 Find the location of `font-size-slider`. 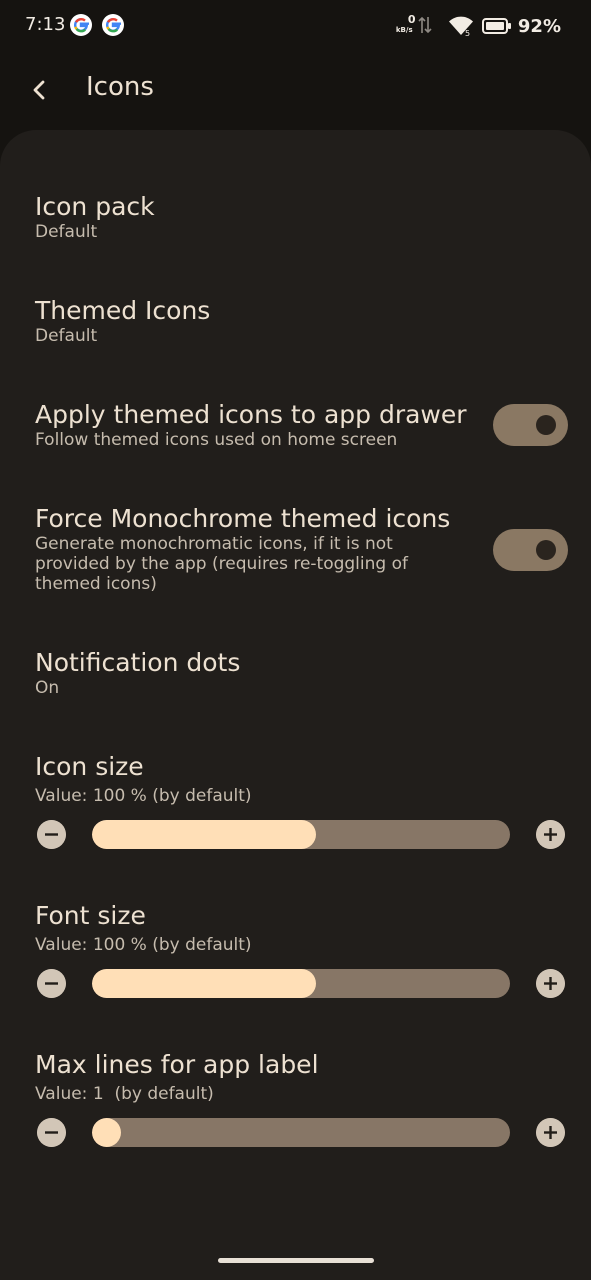

font-size-slider is located at coordinates (301, 983).